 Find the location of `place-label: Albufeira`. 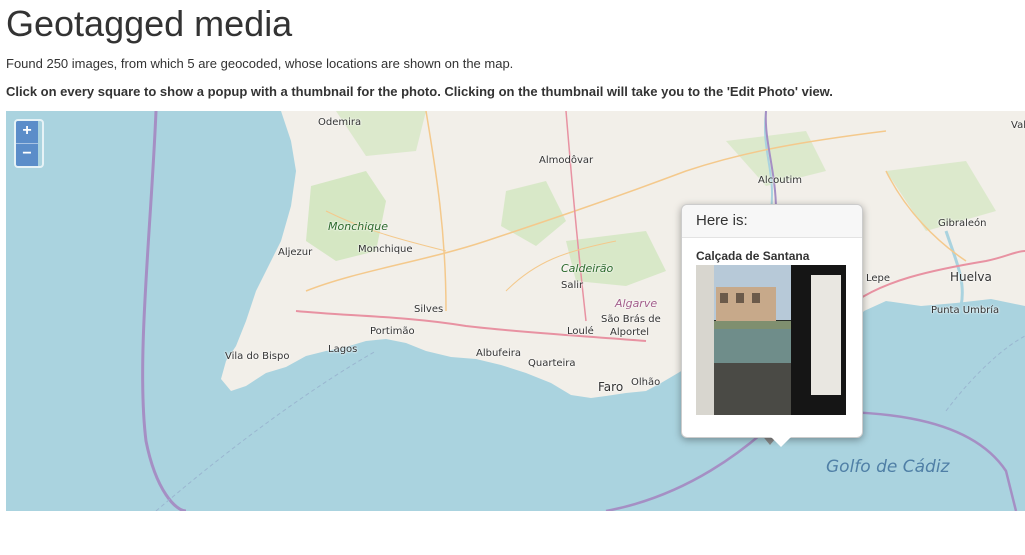

place-label: Albufeira is located at coordinates (498, 353).